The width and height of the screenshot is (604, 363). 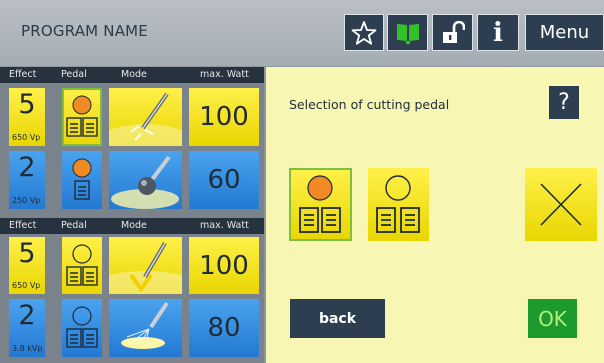 I want to click on star-icon, so click(x=364, y=32).